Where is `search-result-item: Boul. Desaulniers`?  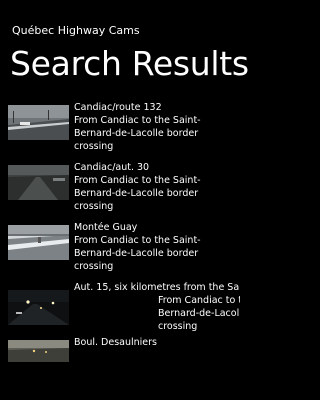
search-result-item: Boul. Desaulniers is located at coordinates (120, 365).